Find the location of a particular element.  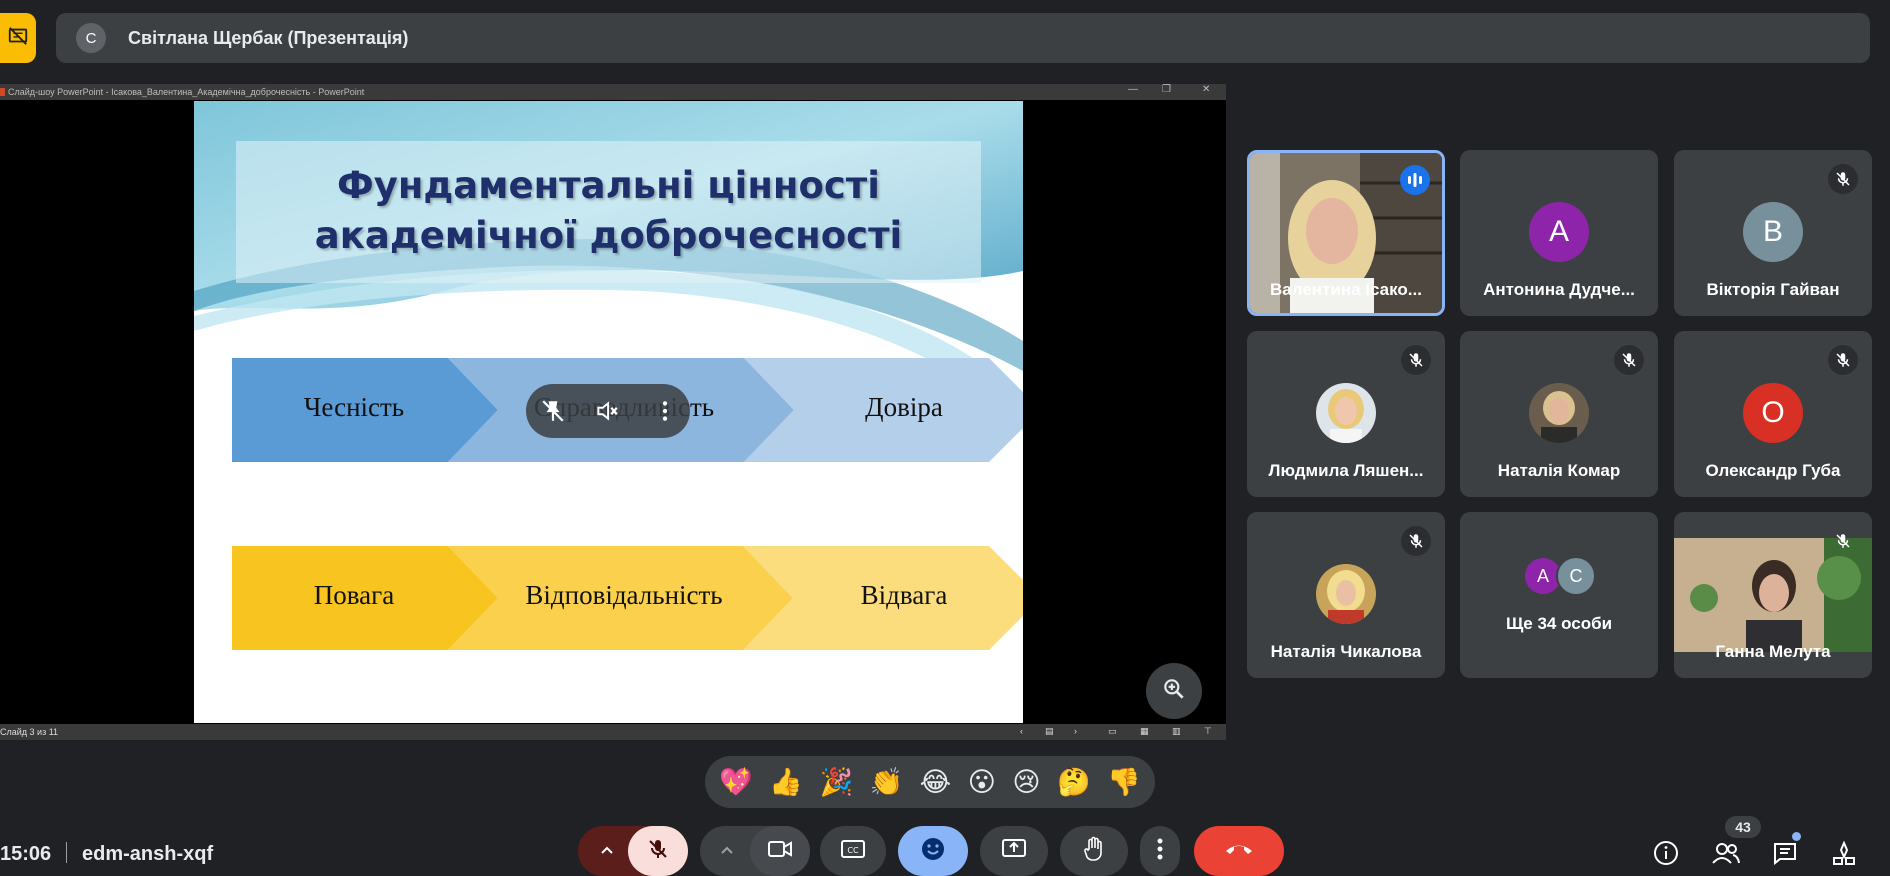

hand-icon is located at coordinates (1094, 851).